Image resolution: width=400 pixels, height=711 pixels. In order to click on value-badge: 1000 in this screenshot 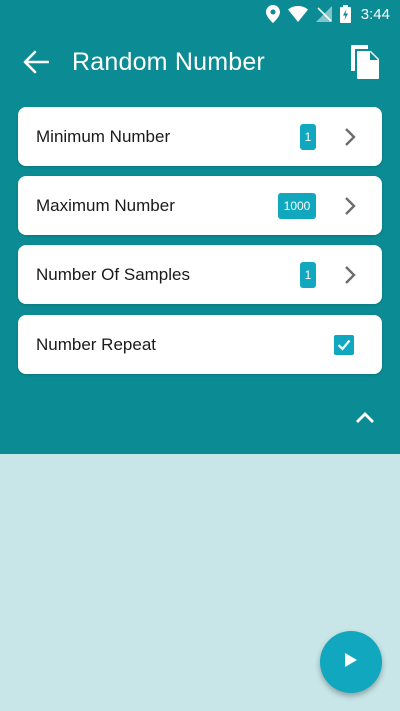, I will do `click(297, 205)`.